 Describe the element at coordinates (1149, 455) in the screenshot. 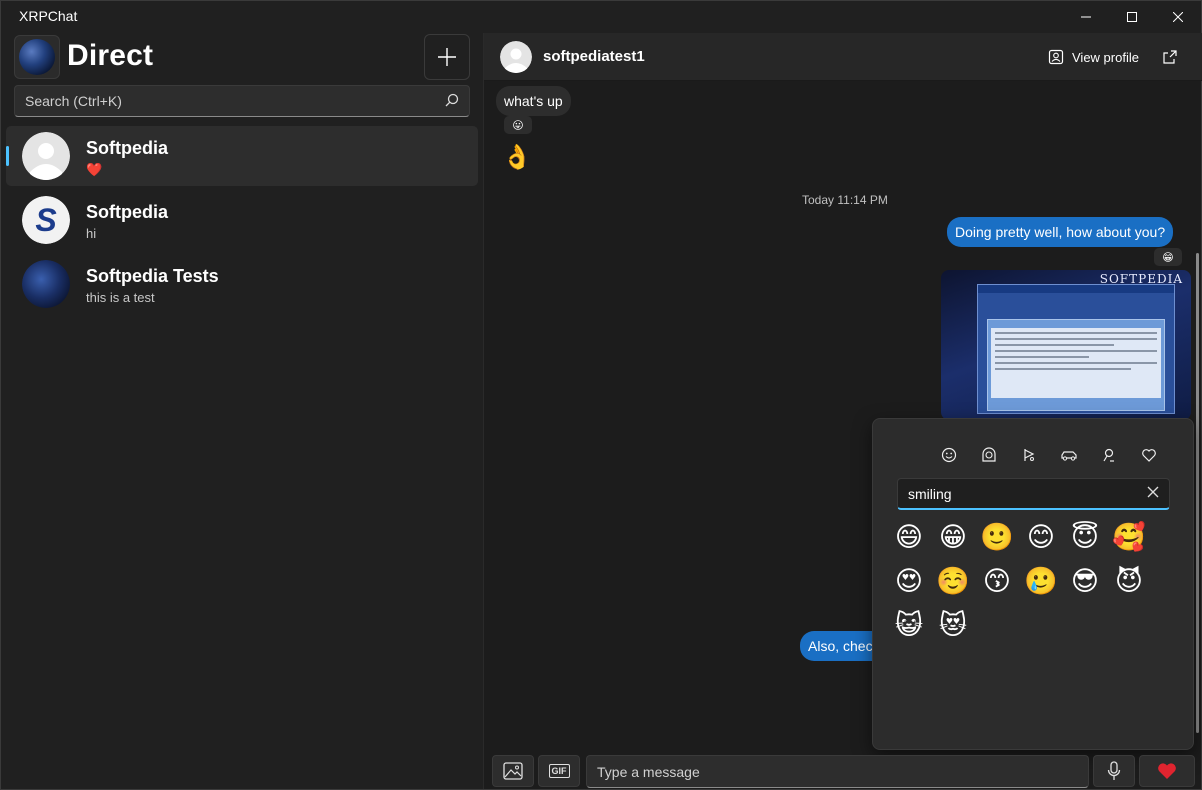

I see `symbols-icon` at that location.